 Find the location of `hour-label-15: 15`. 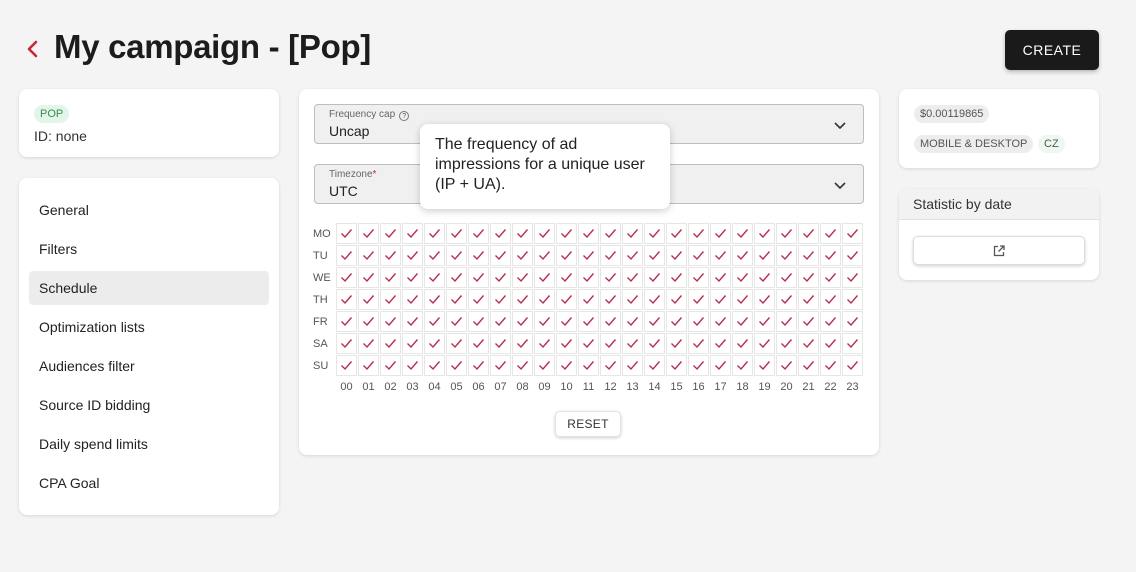

hour-label-15: 15 is located at coordinates (676, 387).